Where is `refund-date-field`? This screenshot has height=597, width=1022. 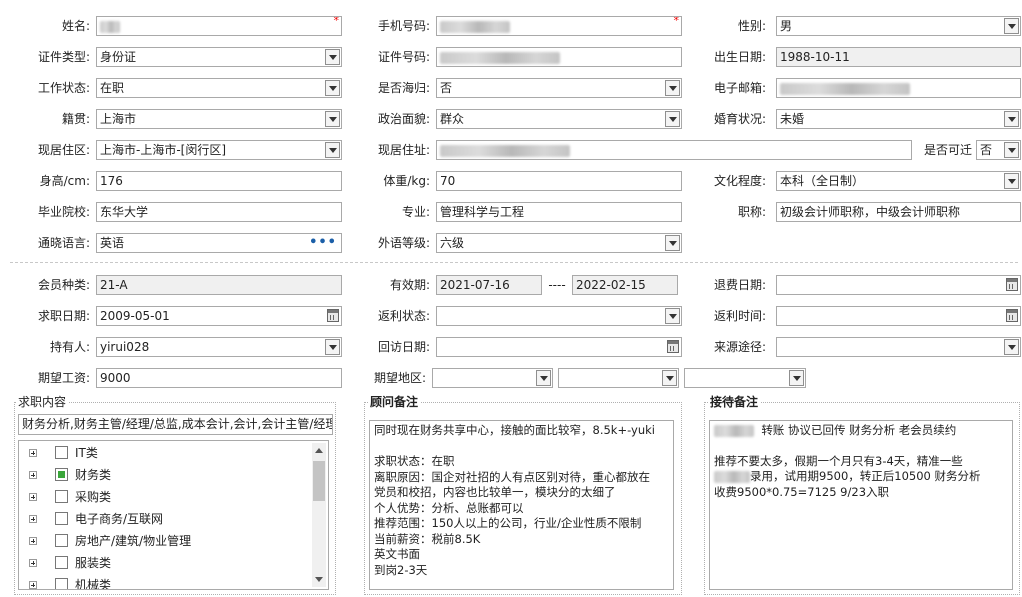
refund-date-field is located at coordinates (898, 285).